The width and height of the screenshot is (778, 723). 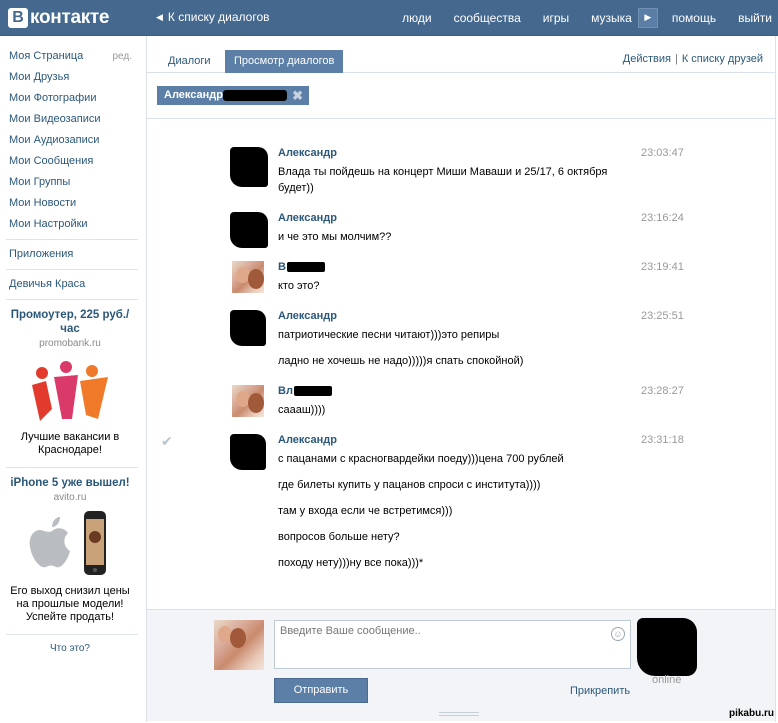 I want to click on nav-communities: сообщества, so click(x=487, y=18).